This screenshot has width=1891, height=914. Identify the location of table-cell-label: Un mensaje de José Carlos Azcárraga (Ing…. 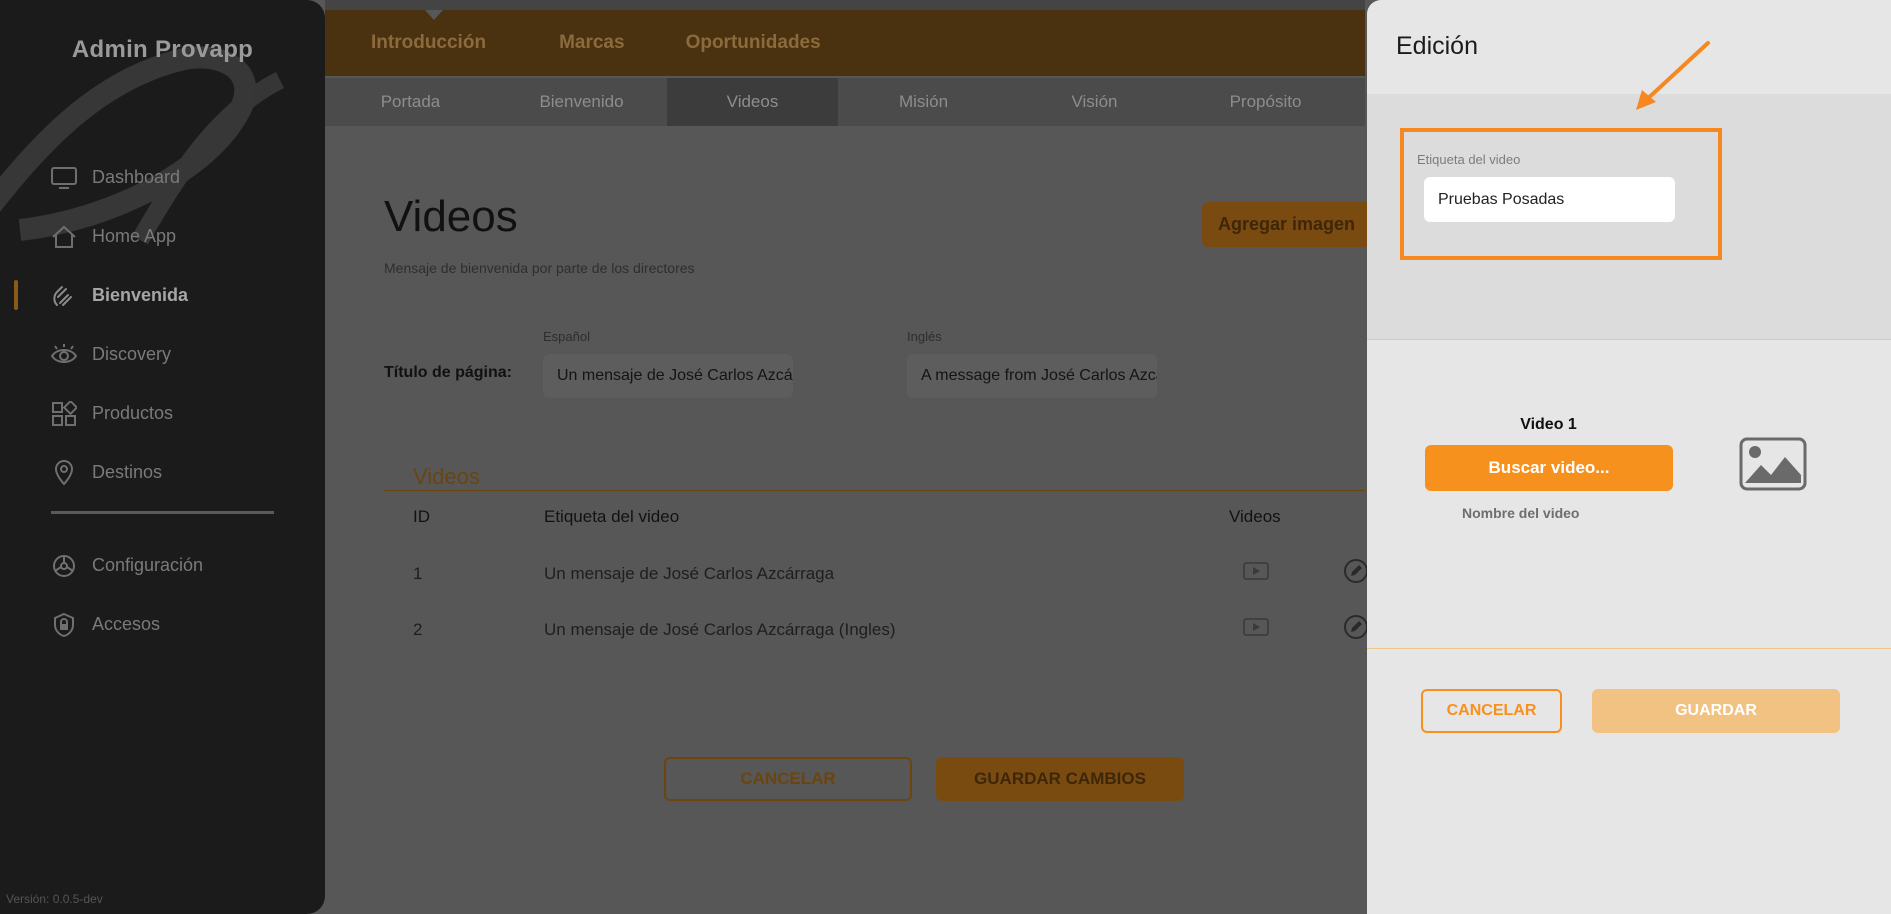
(720, 629).